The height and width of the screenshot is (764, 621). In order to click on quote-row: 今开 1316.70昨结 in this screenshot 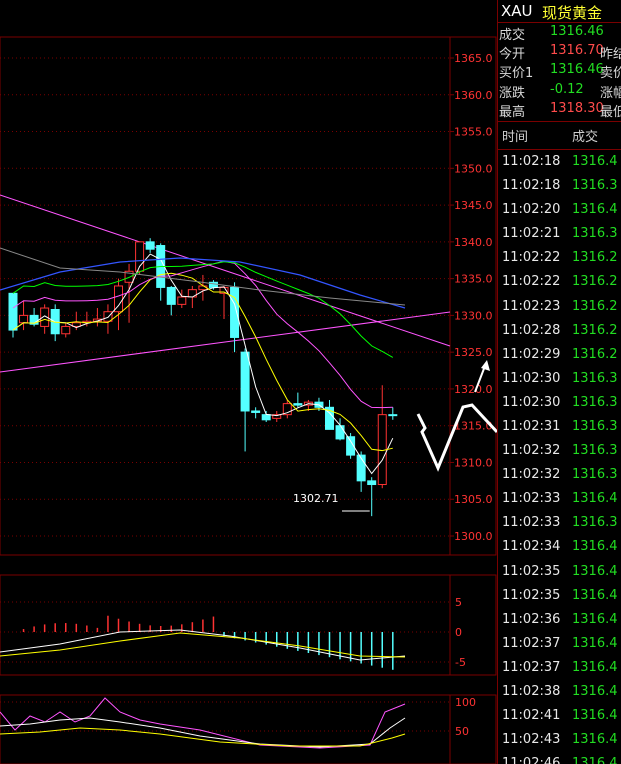, I will do `click(559, 52)`.